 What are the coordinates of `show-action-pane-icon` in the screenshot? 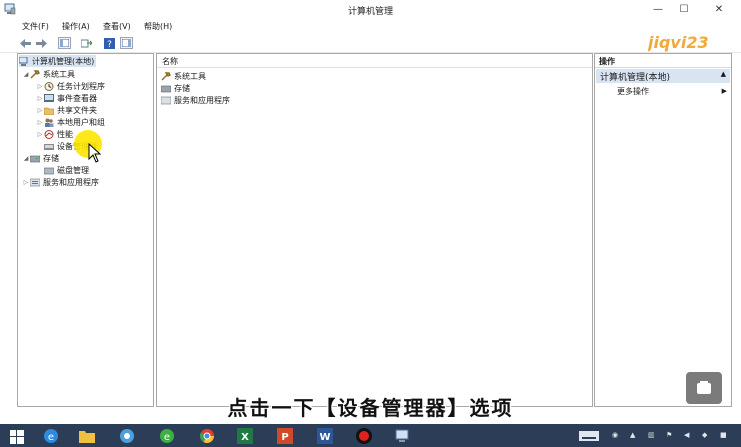 It's located at (126, 43).